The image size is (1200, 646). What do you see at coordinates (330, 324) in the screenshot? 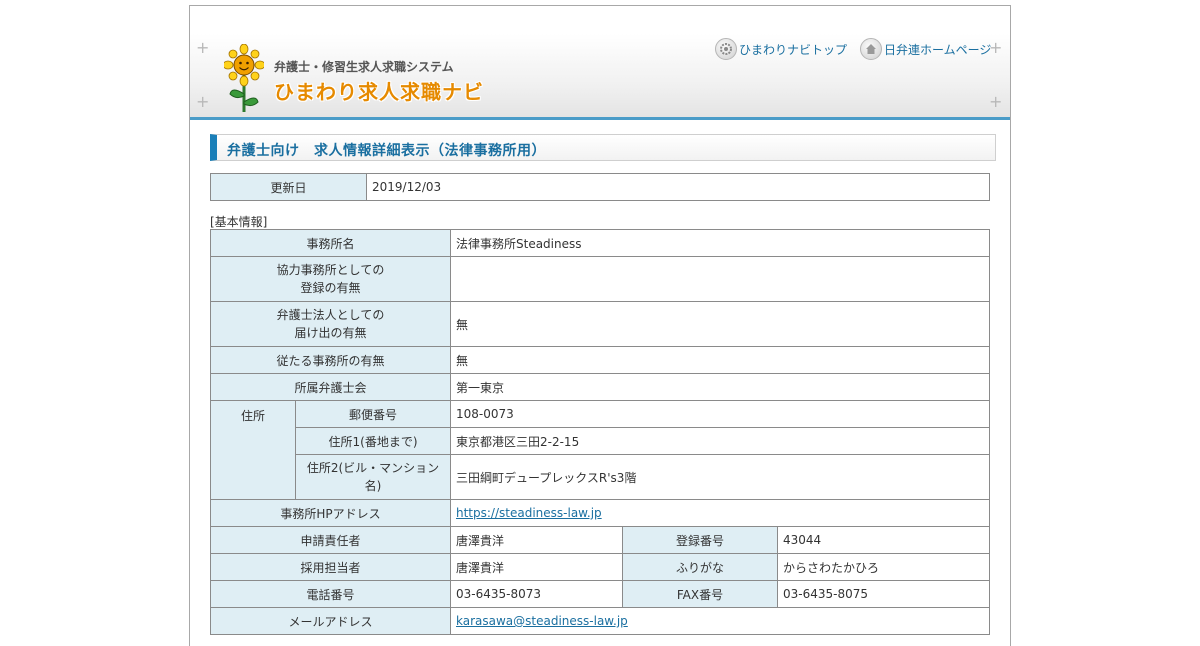
I see `corporation-label: 弁護士法人としての 届け出の有無` at bounding box center [330, 324].